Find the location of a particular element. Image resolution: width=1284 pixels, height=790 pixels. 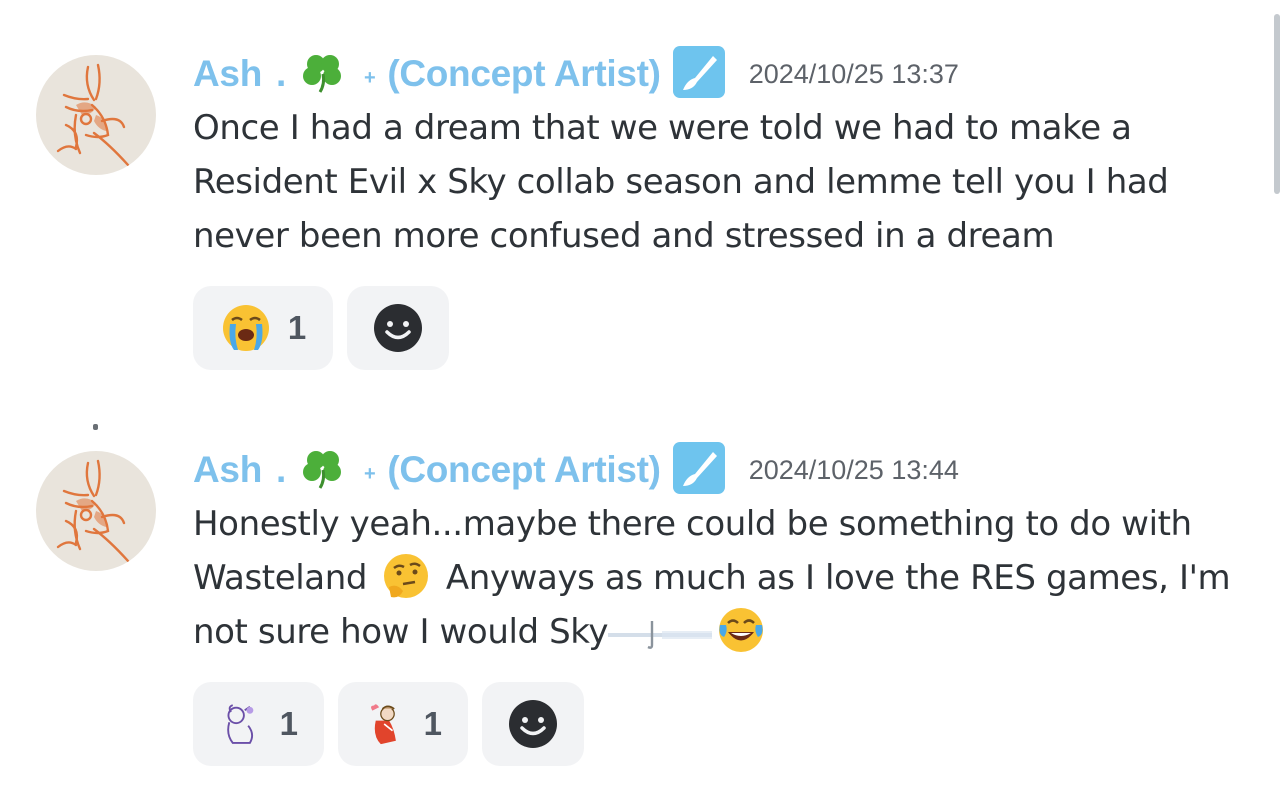

timestamp: 2024/10/25 13:37 is located at coordinates (853, 73).